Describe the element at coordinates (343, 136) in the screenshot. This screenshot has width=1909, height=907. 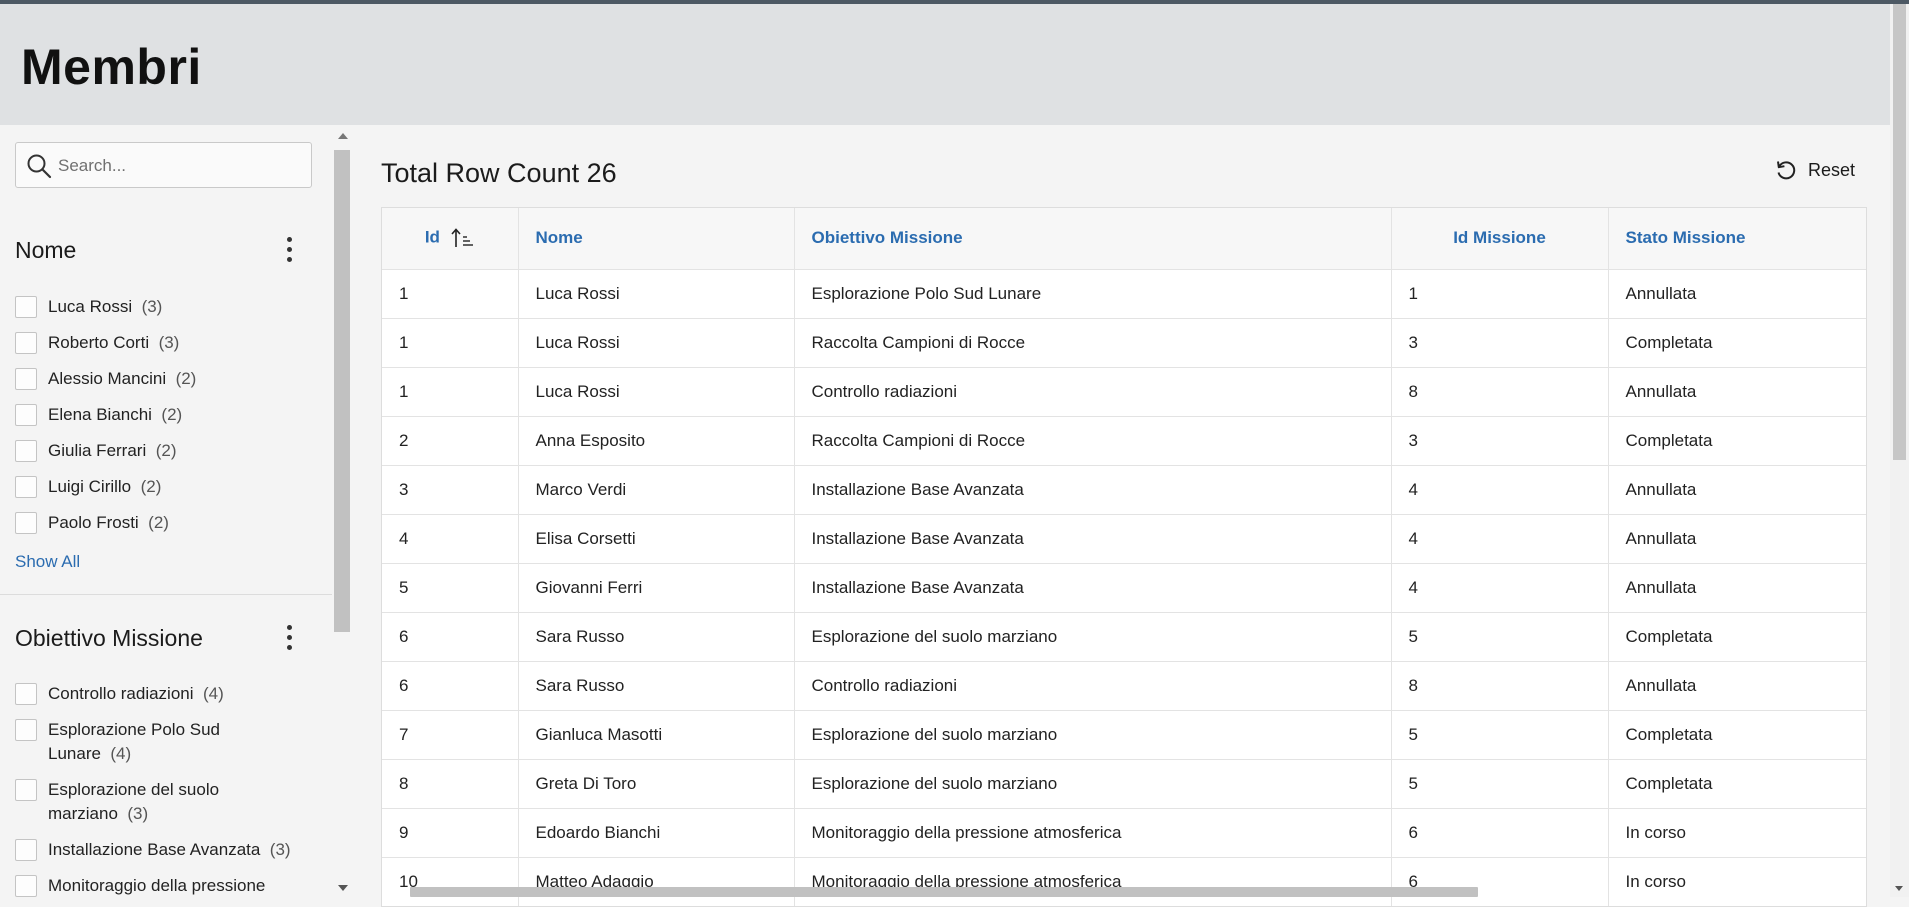
I see `scroll-up-arrow-icon` at that location.